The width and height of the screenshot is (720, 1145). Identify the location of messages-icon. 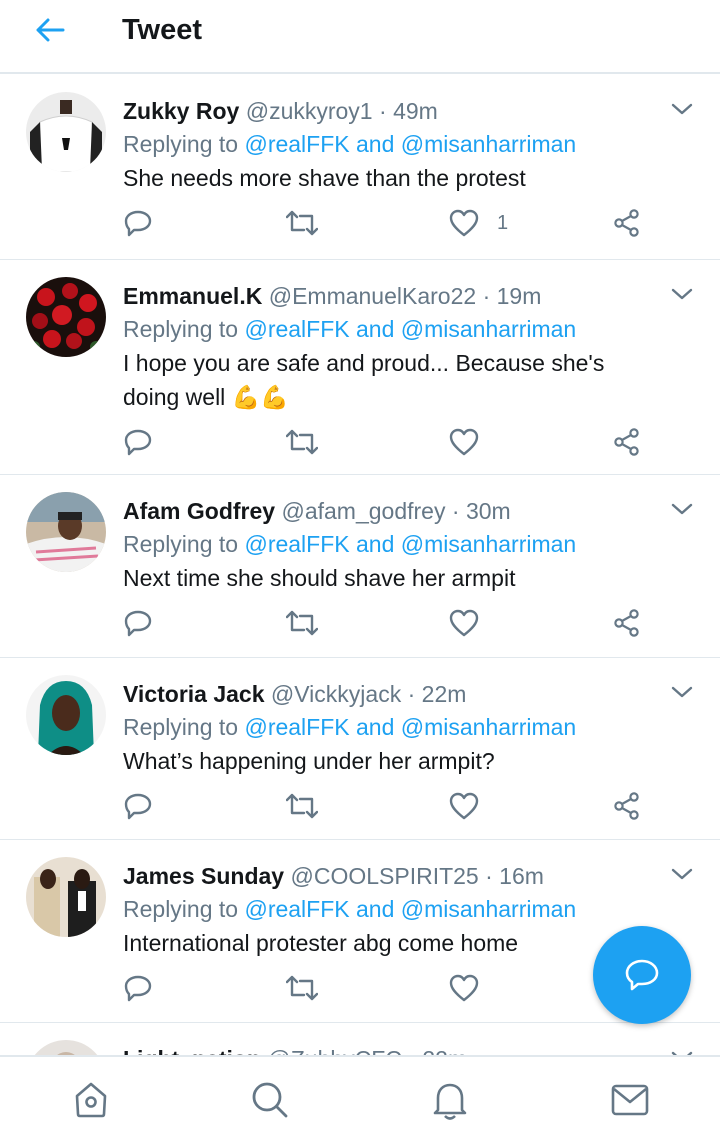
(630, 1100).